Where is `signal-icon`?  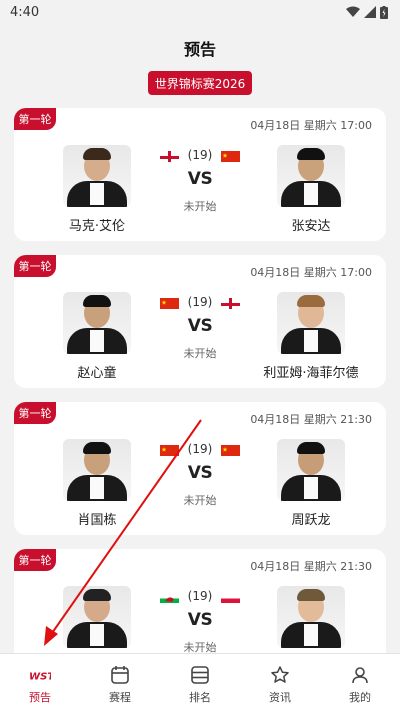
signal-icon is located at coordinates (370, 12).